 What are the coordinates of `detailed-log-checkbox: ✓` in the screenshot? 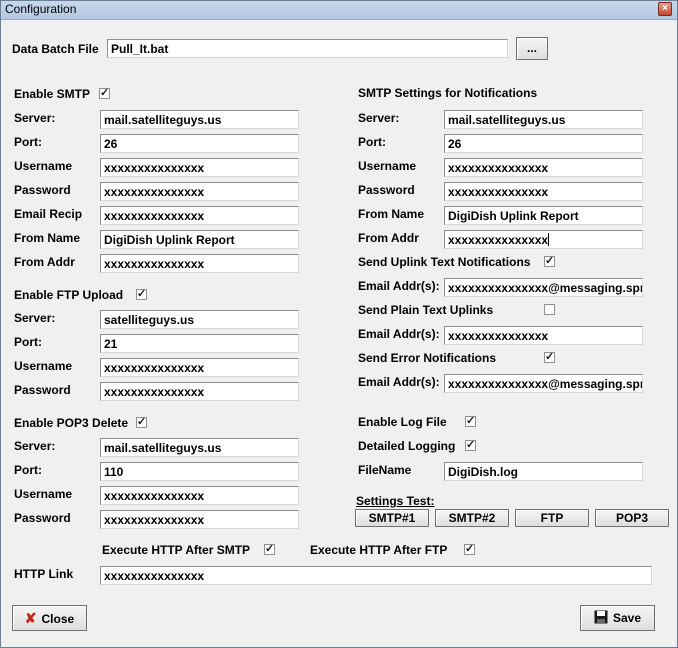 It's located at (470, 445).